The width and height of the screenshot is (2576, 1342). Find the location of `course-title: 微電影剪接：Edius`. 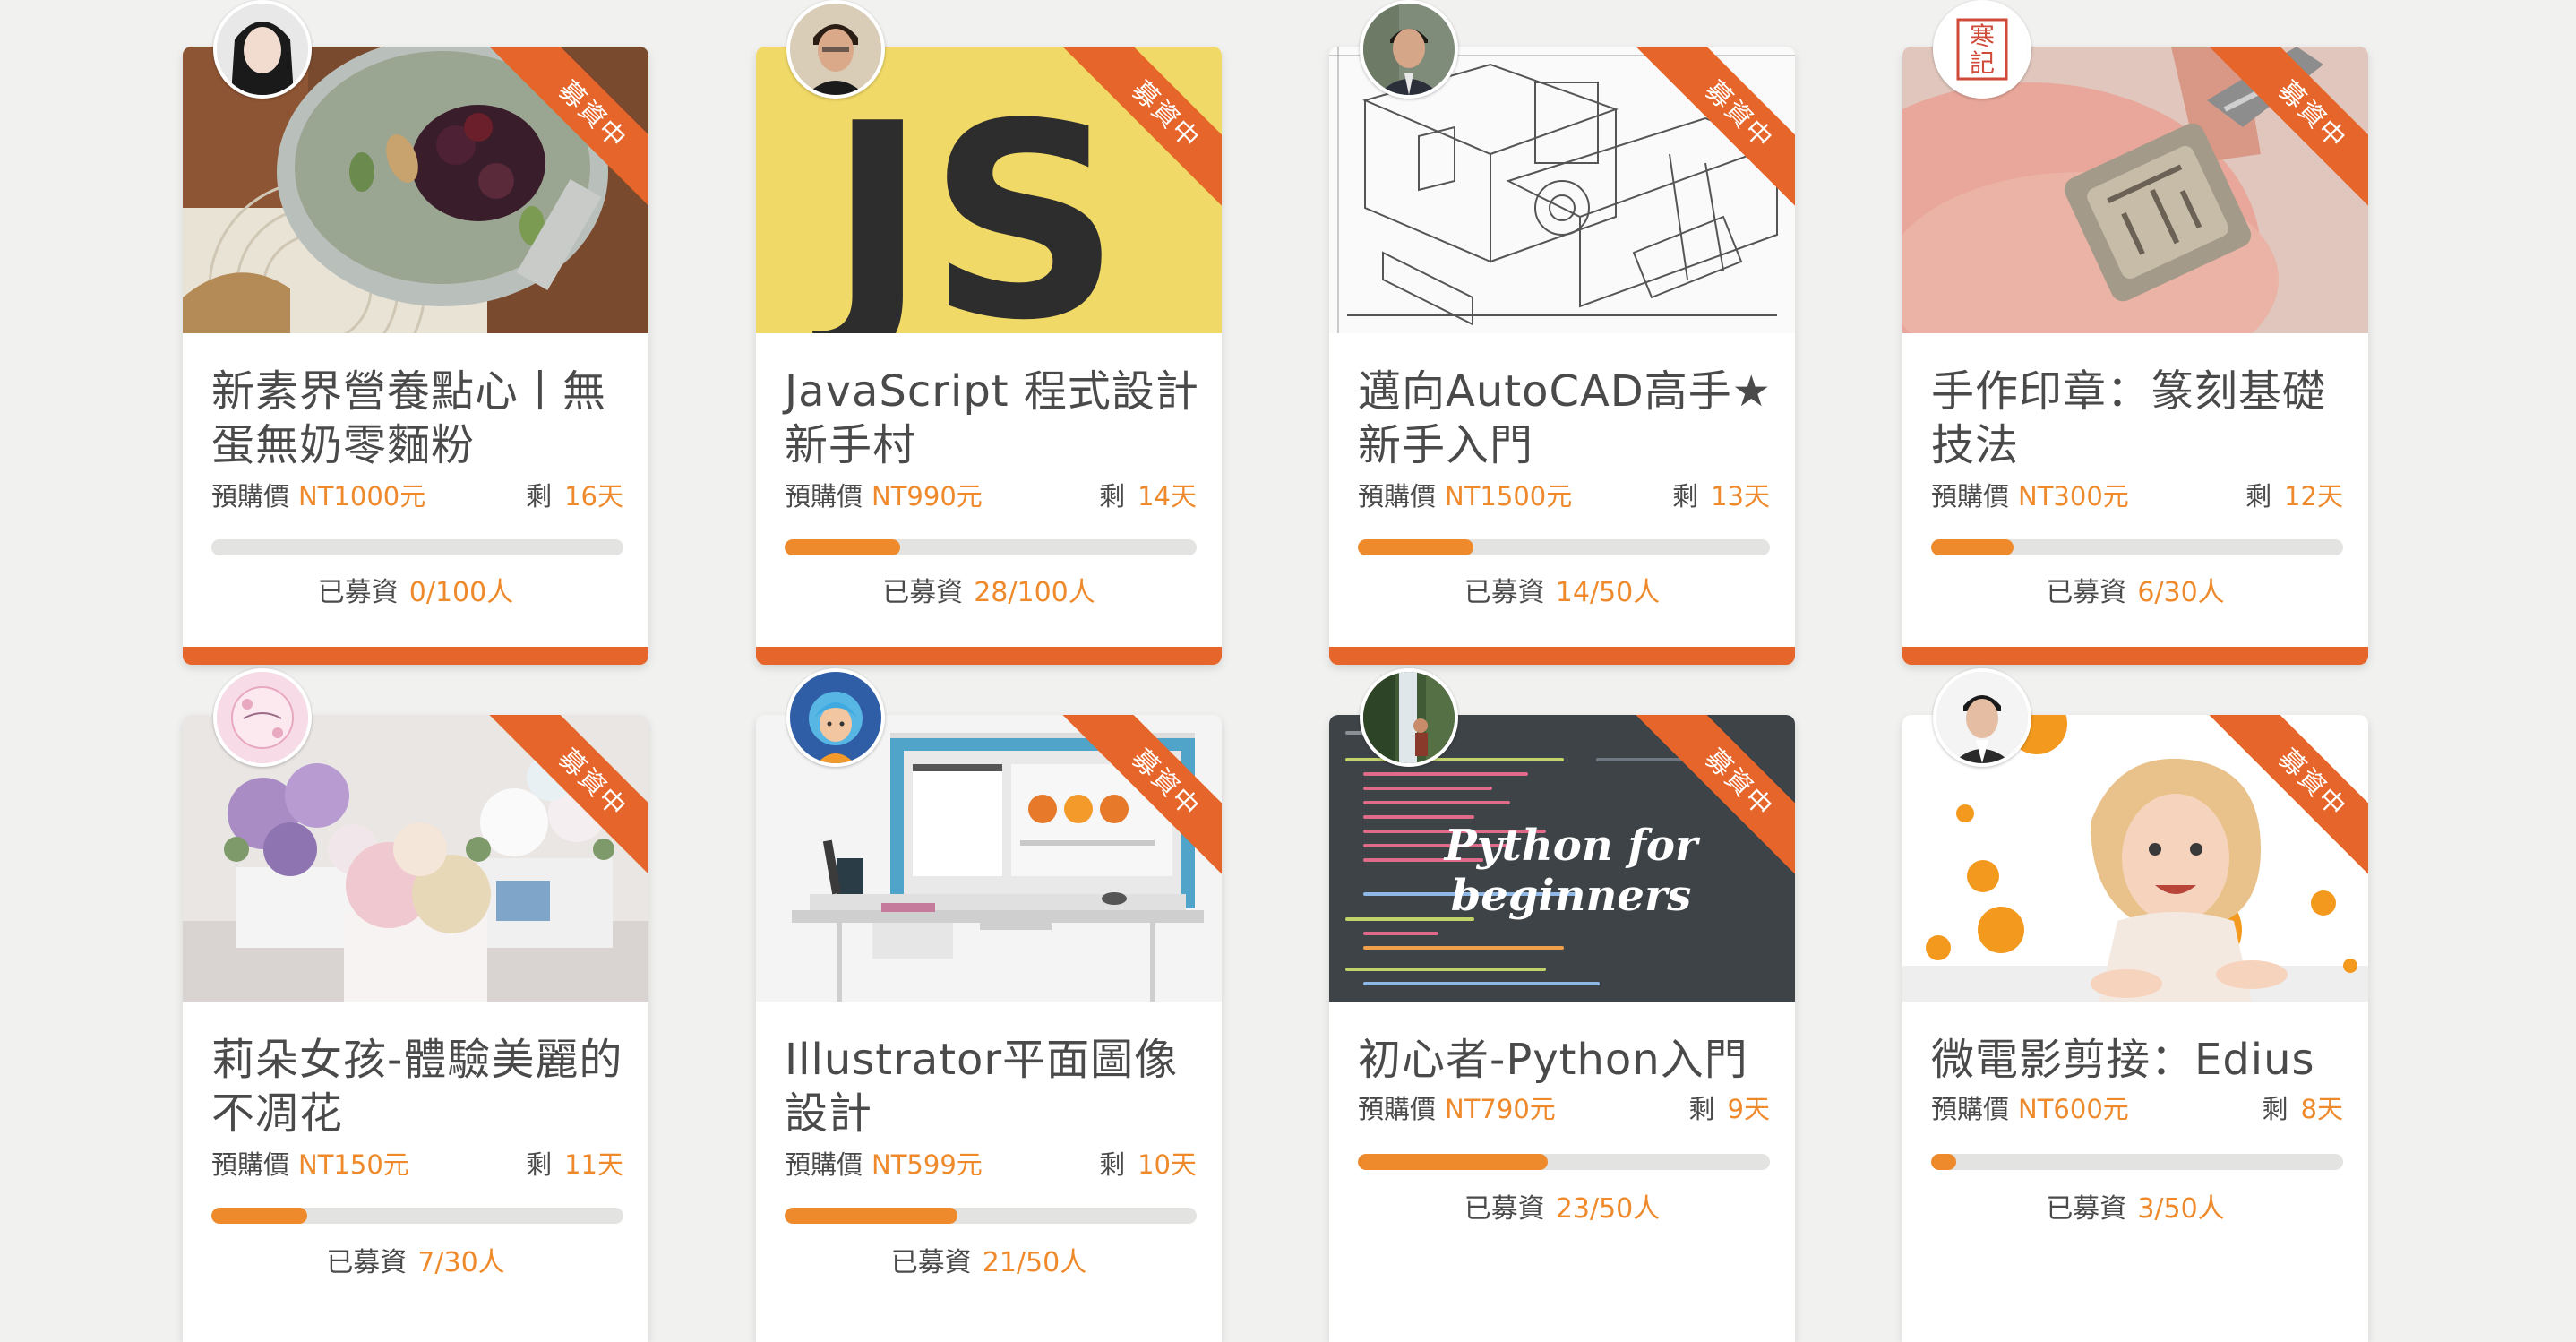

course-title: 微電影剪接：Edius is located at coordinates (2141, 1060).